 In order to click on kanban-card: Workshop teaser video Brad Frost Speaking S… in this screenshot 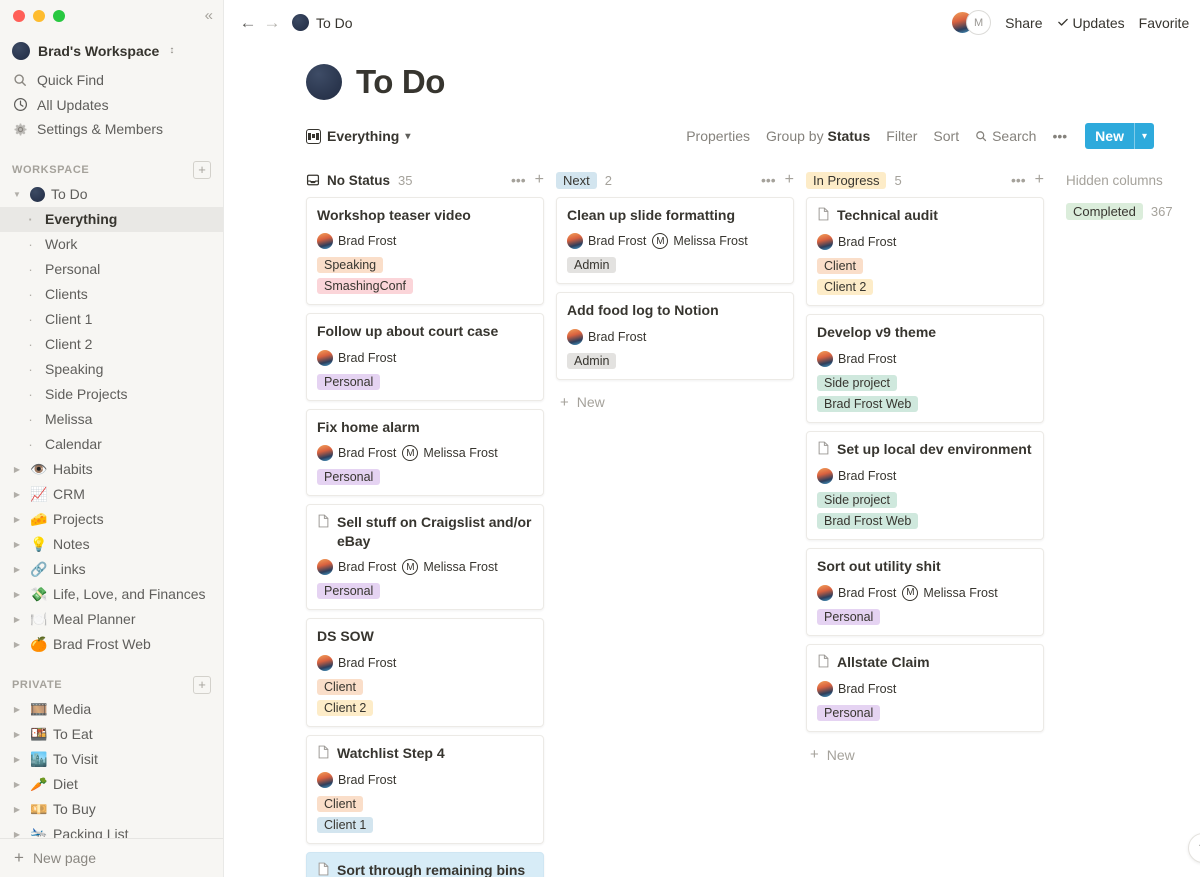, I will do `click(425, 251)`.